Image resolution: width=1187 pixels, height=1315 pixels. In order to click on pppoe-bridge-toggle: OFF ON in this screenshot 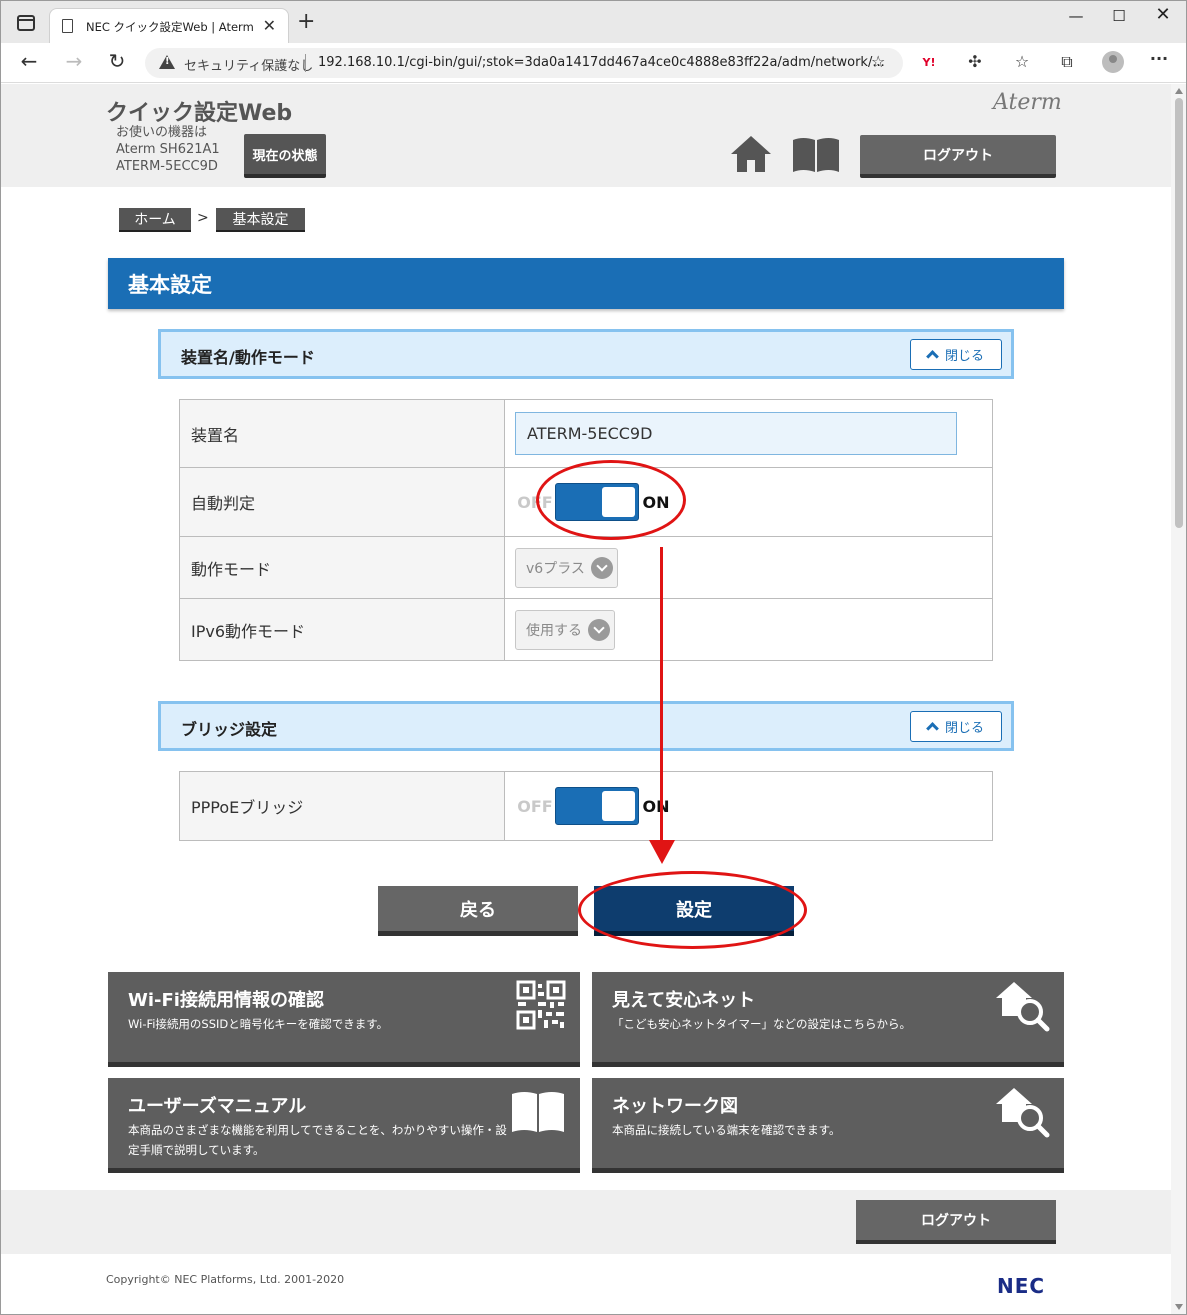, I will do `click(753, 806)`.